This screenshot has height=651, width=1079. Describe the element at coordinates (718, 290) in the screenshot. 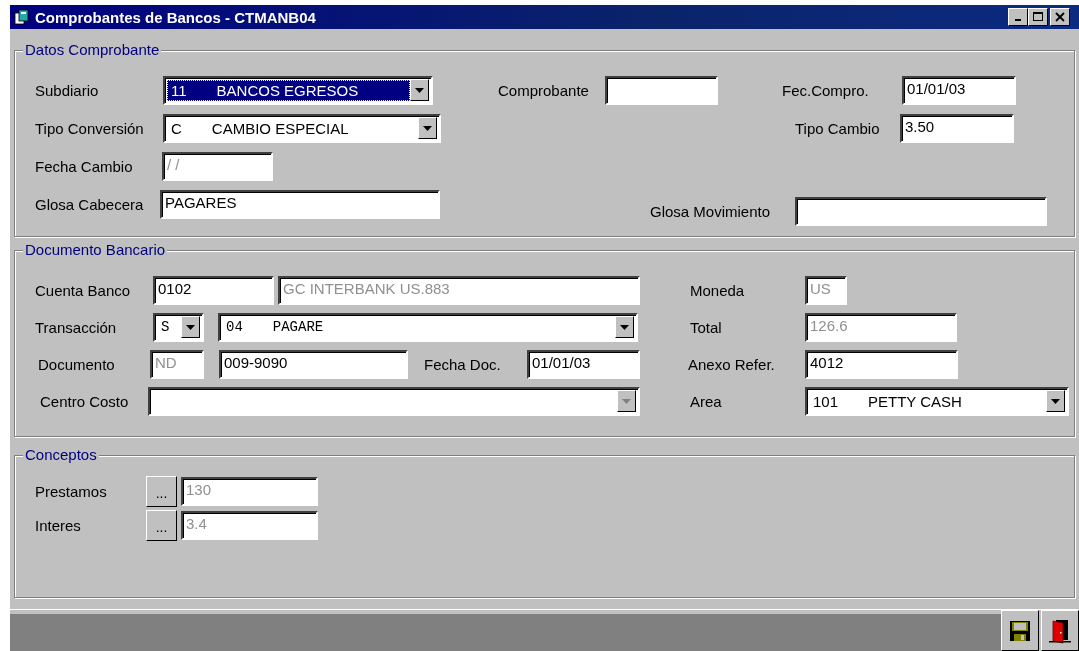

I see `field-label: Moneda` at that location.